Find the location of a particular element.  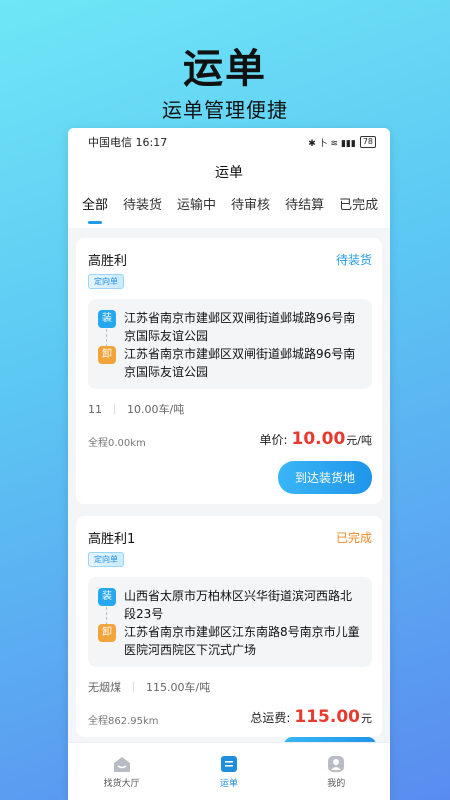

arrive-at-loading-button: 到达装货地 is located at coordinates (324, 477).